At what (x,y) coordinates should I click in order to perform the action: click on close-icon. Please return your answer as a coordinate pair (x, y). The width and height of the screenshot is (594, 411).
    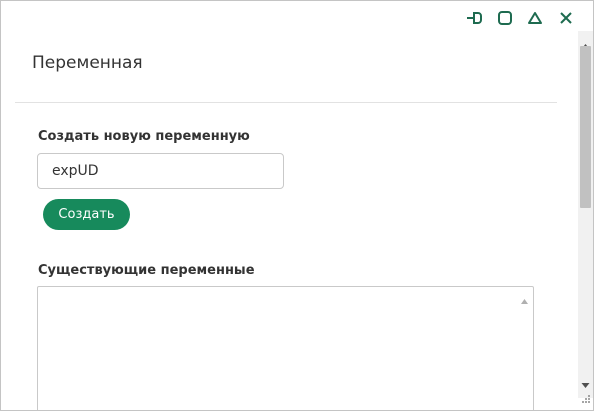
    Looking at the image, I should click on (566, 18).